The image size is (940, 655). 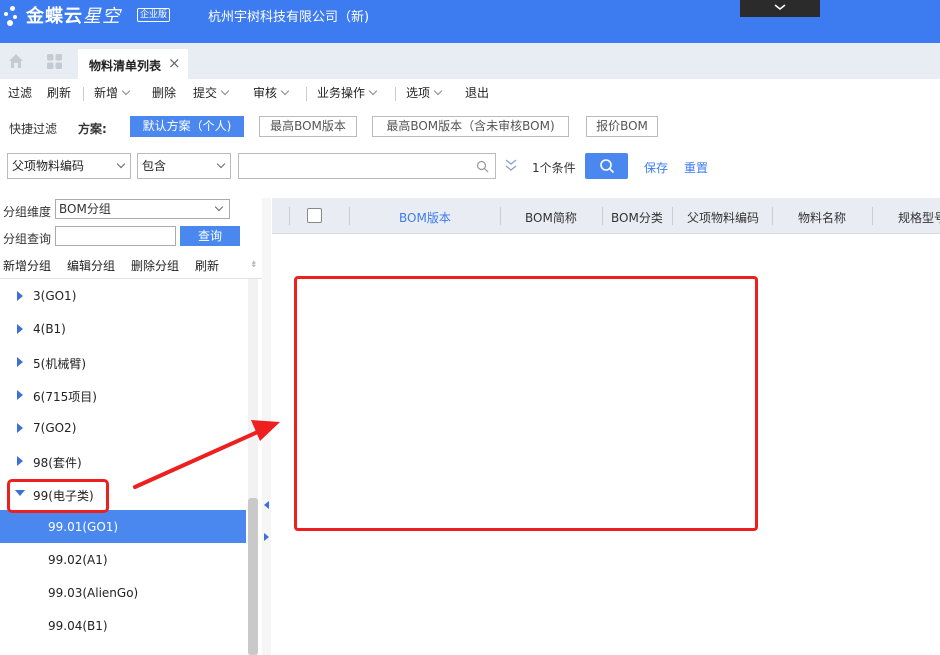 I want to click on search-row: 父项物料编码 包含 1个条件 保存 重置, so click(x=470, y=166).